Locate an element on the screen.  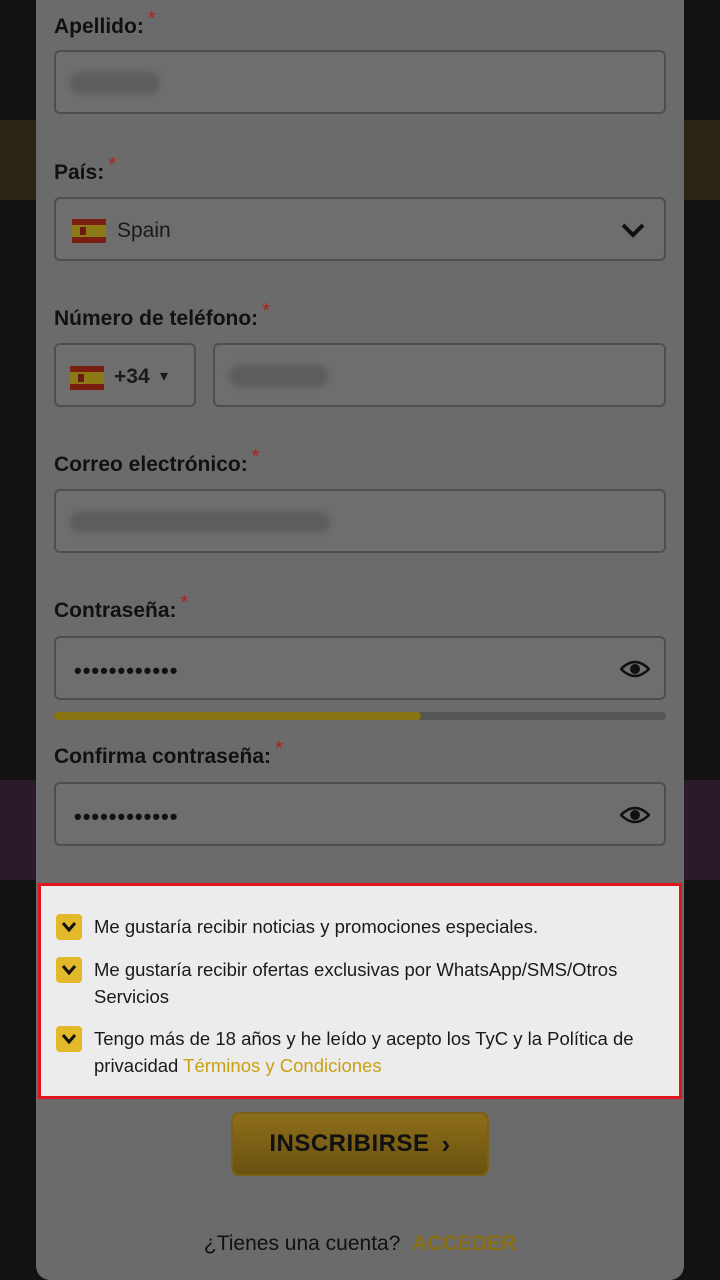
telefono-label: Número de teléfono: * is located at coordinates (162, 315).